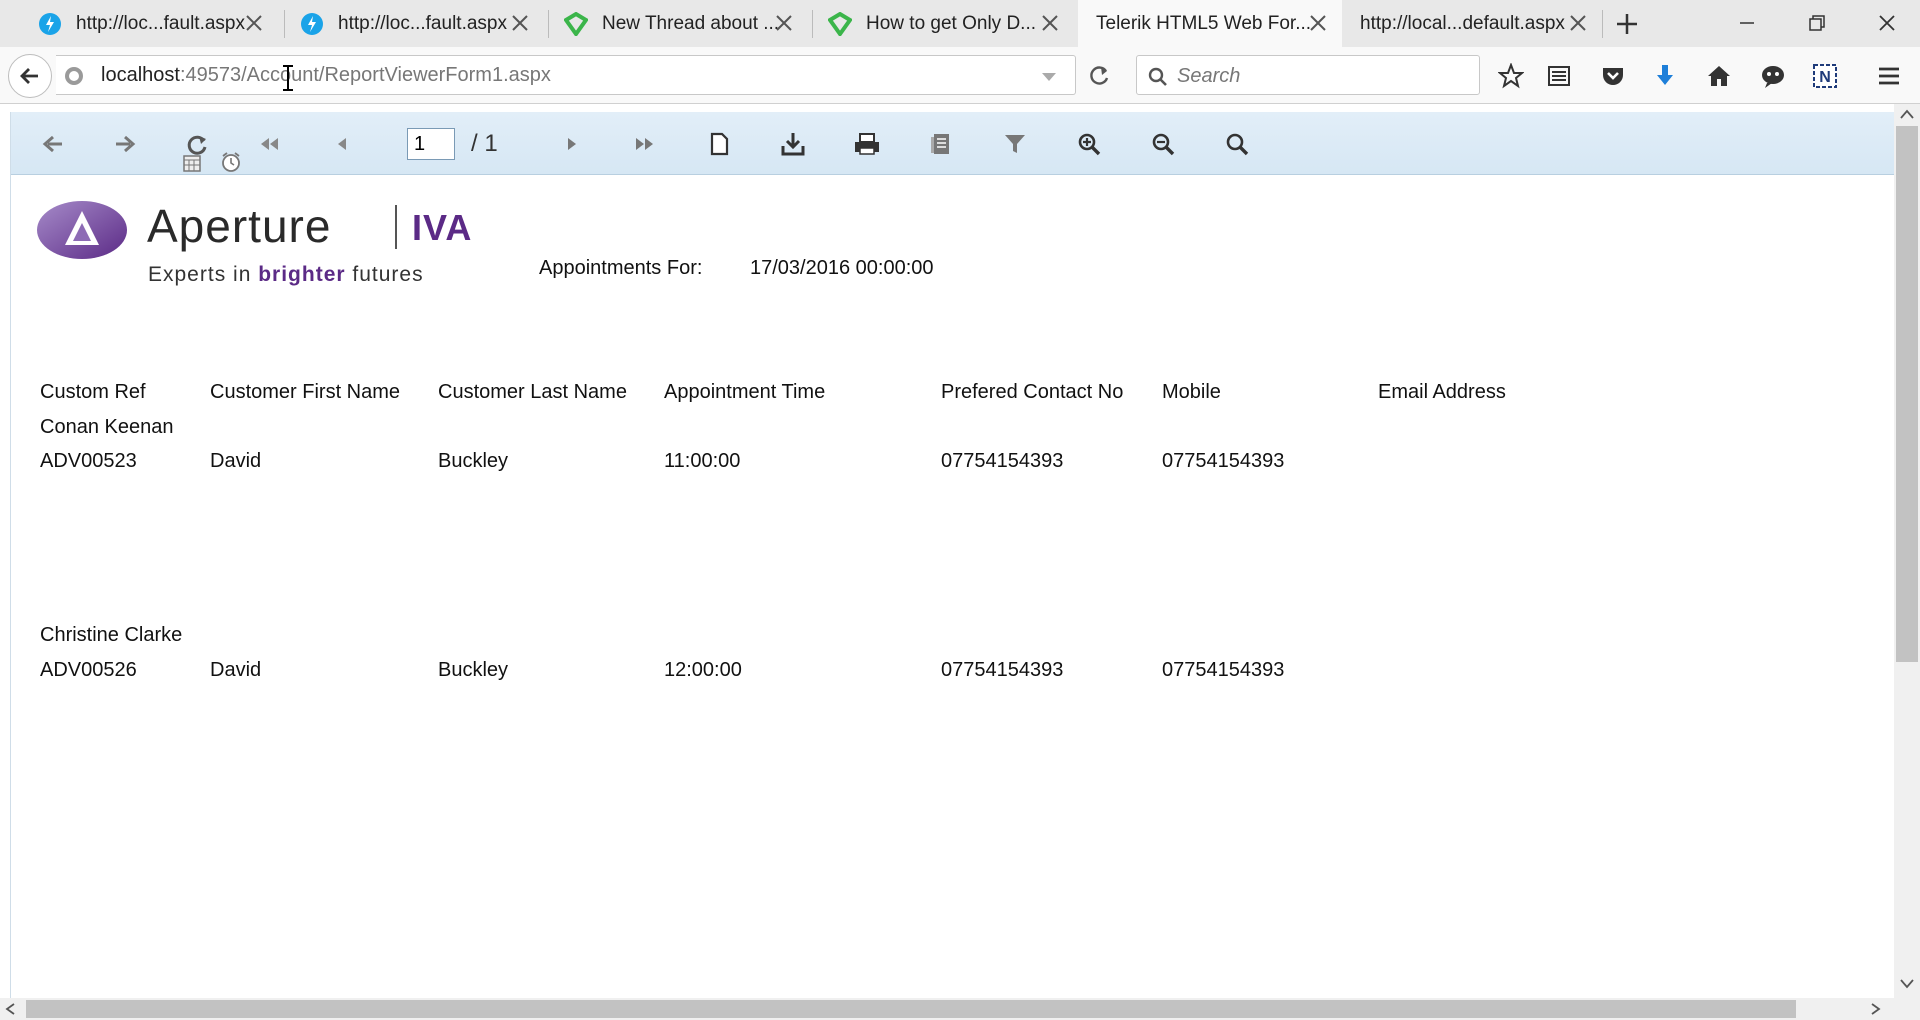 This screenshot has height=1020, width=1920. What do you see at coordinates (365, 75) in the screenshot?
I see `url-path: :49573/Account/ReportViewerForm1.aspx` at bounding box center [365, 75].